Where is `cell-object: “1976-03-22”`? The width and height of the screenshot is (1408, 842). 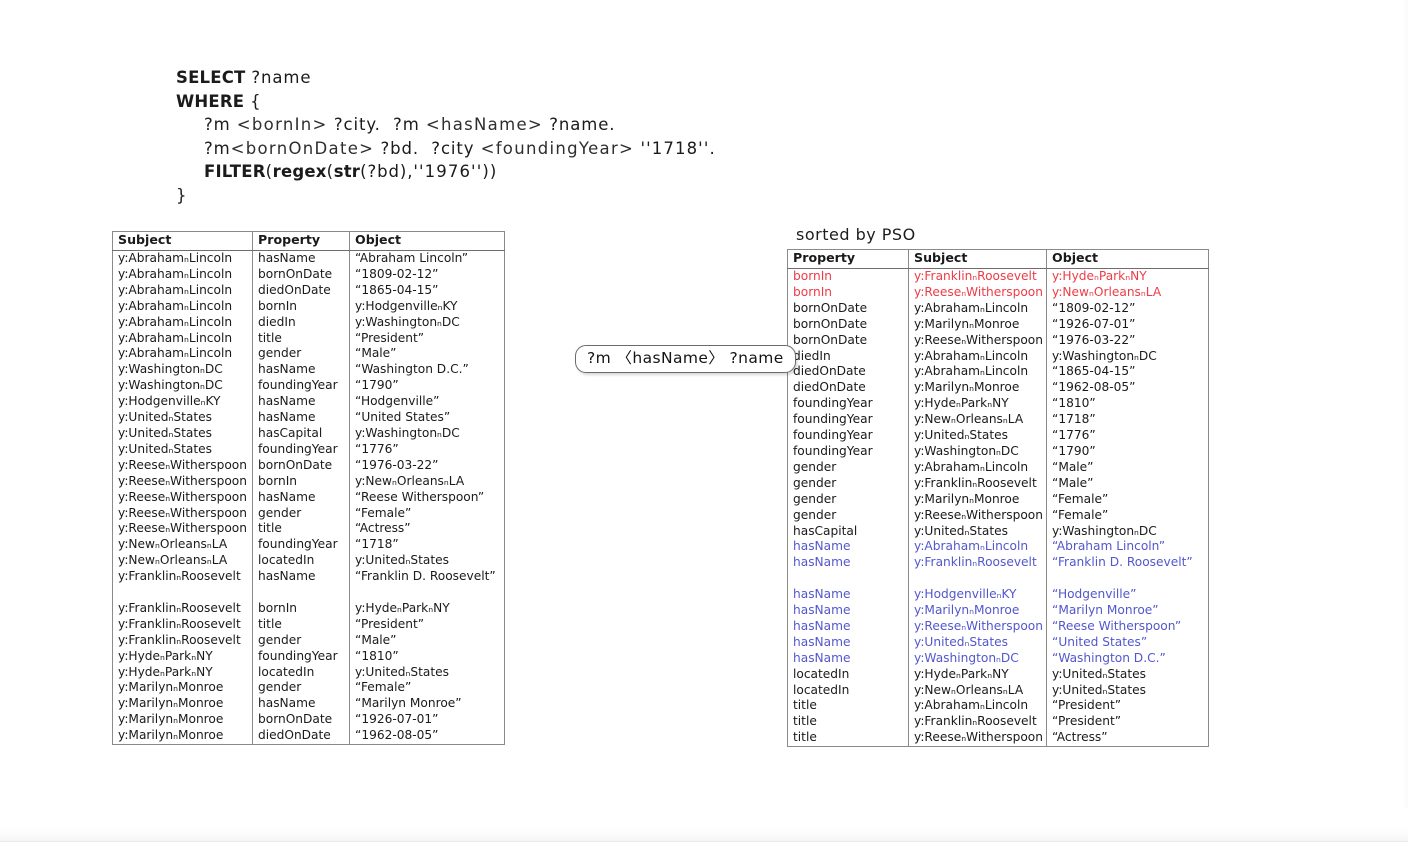
cell-object: “1976-03-22” is located at coordinates (427, 465).